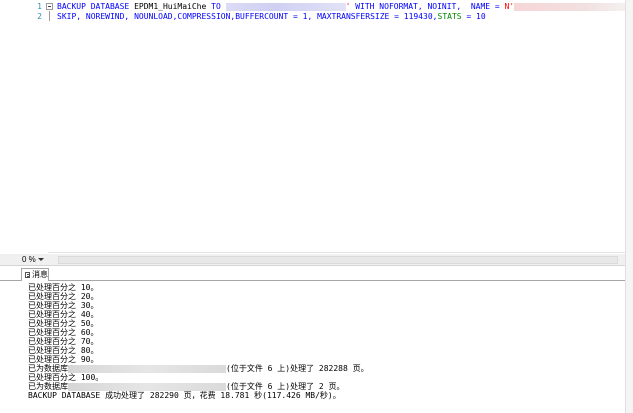 The width and height of the screenshot is (633, 413). Describe the element at coordinates (63, 341) in the screenshot. I see `message-line: 已处理百分之 70。` at that location.